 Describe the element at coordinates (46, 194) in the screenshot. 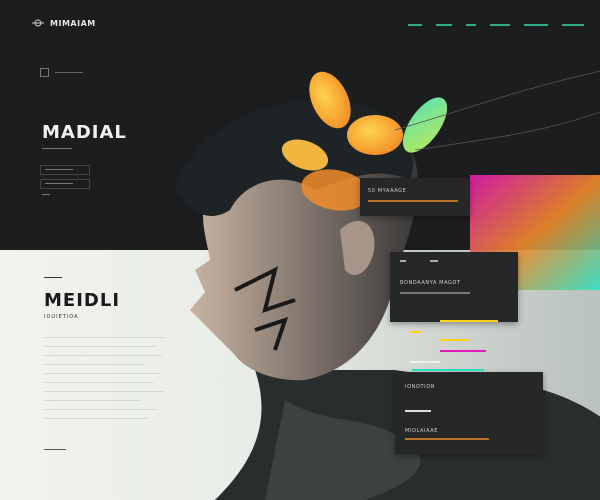

I see `small-link` at that location.